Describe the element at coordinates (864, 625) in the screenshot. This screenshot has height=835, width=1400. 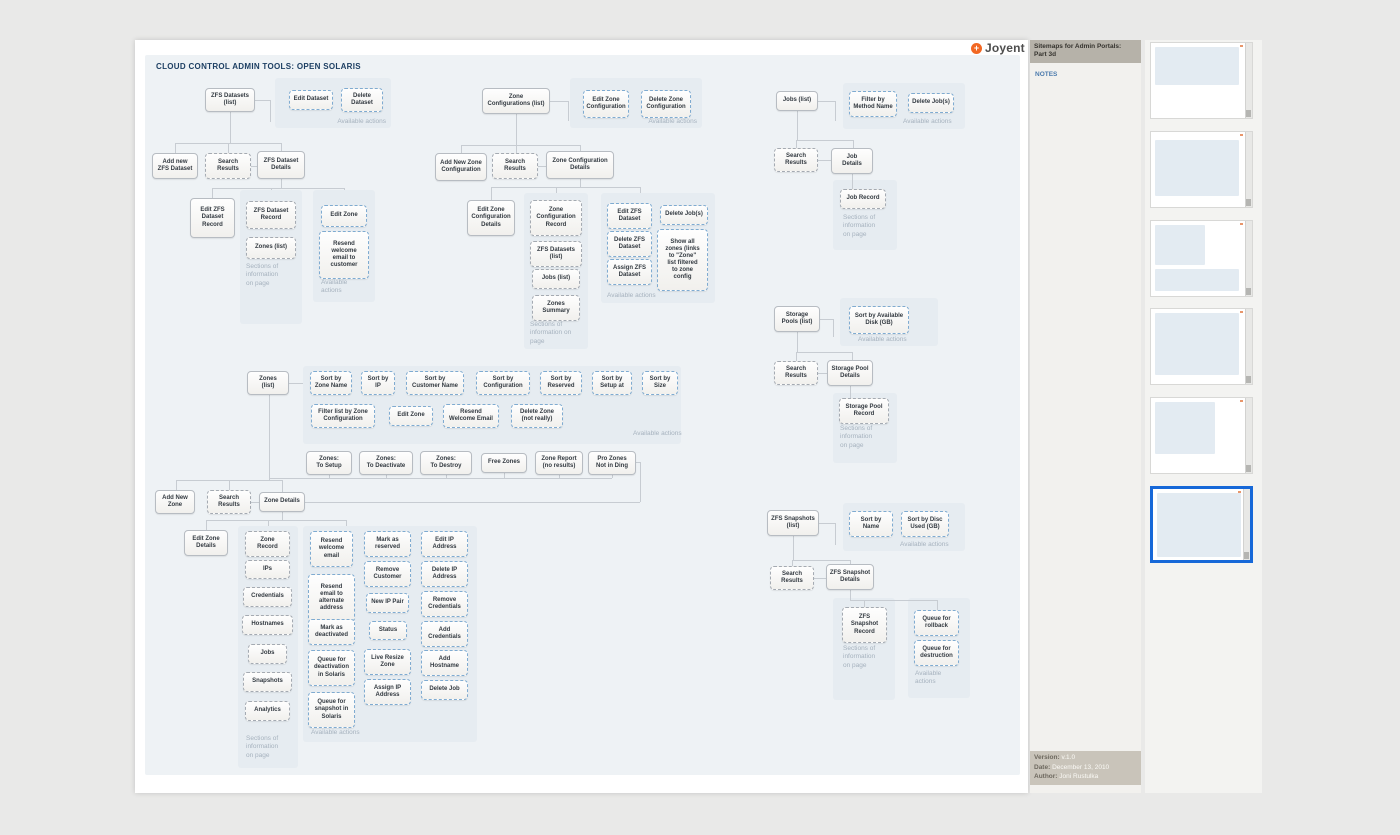
I see `diagram-node-zfs-snapshot-record: ZFS Snapshot Record` at that location.